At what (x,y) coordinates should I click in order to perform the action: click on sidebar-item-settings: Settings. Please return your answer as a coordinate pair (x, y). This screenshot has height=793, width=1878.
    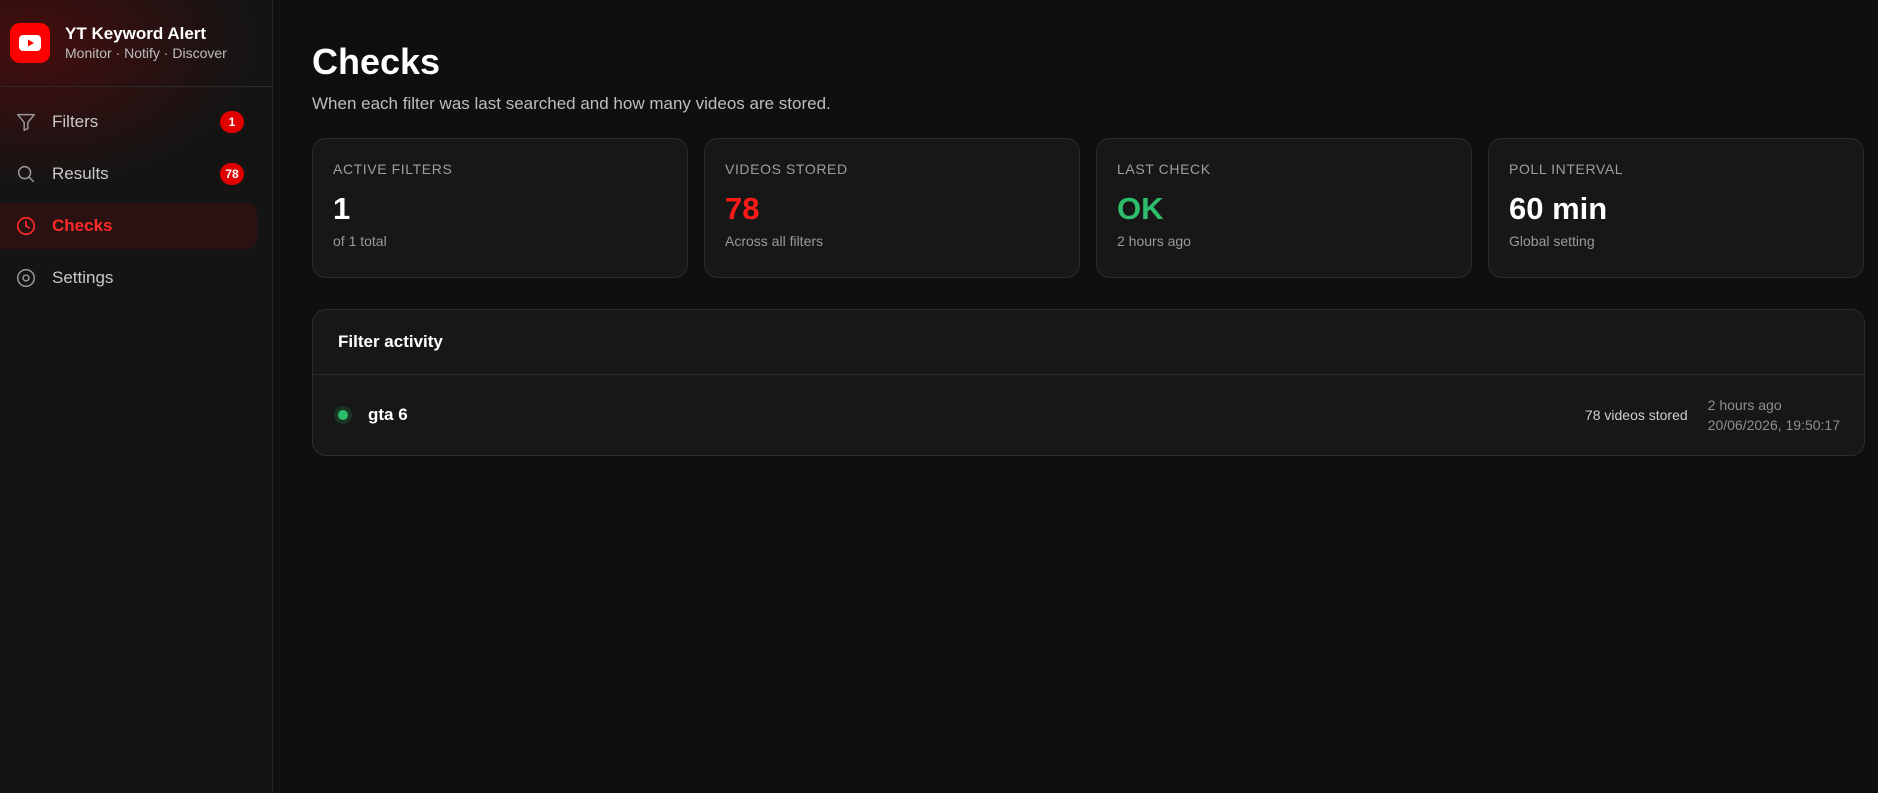
    Looking at the image, I should click on (129, 278).